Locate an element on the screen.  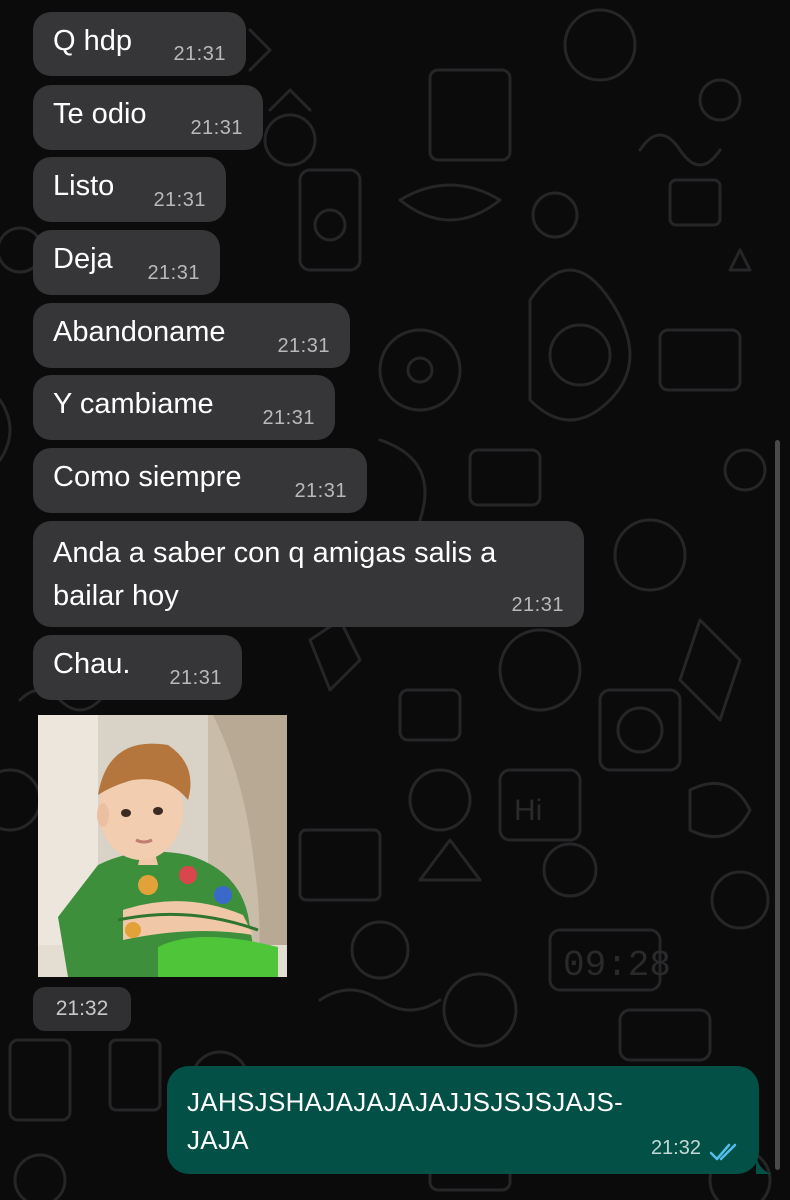
message-bubble-6: Y cambiame 21:31 is located at coordinates (184, 407).